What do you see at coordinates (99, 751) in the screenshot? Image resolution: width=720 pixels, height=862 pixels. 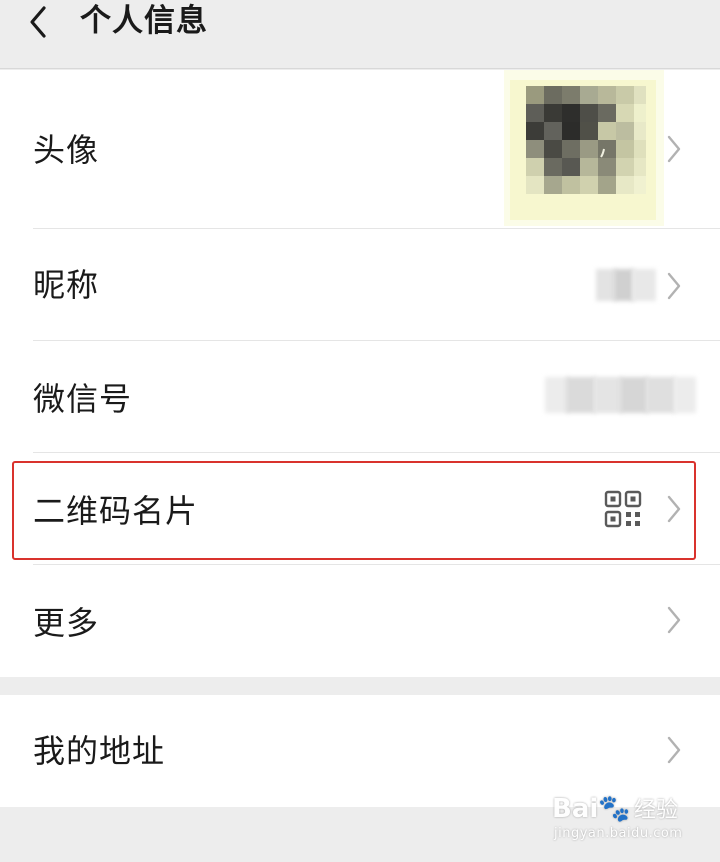 I see `my-address-label: 我的地址` at bounding box center [99, 751].